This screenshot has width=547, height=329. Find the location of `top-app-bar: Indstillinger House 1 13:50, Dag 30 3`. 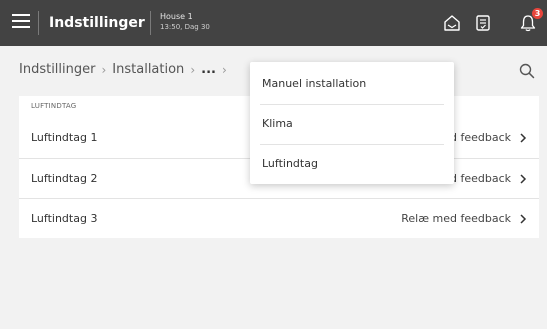

top-app-bar: Indstillinger House 1 13:50, Dag 30 3 is located at coordinates (273, 23).